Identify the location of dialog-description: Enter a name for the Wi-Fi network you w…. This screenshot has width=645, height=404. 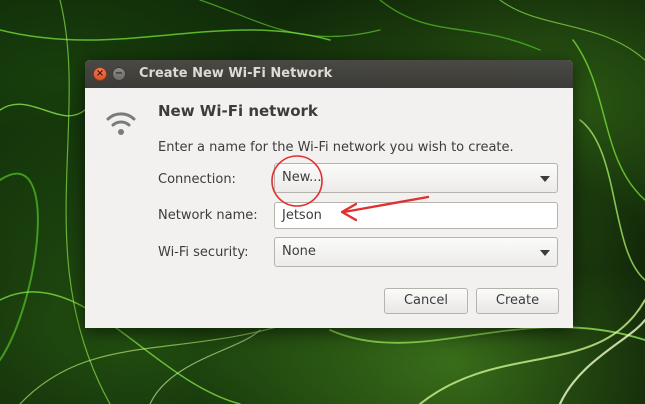
(336, 147).